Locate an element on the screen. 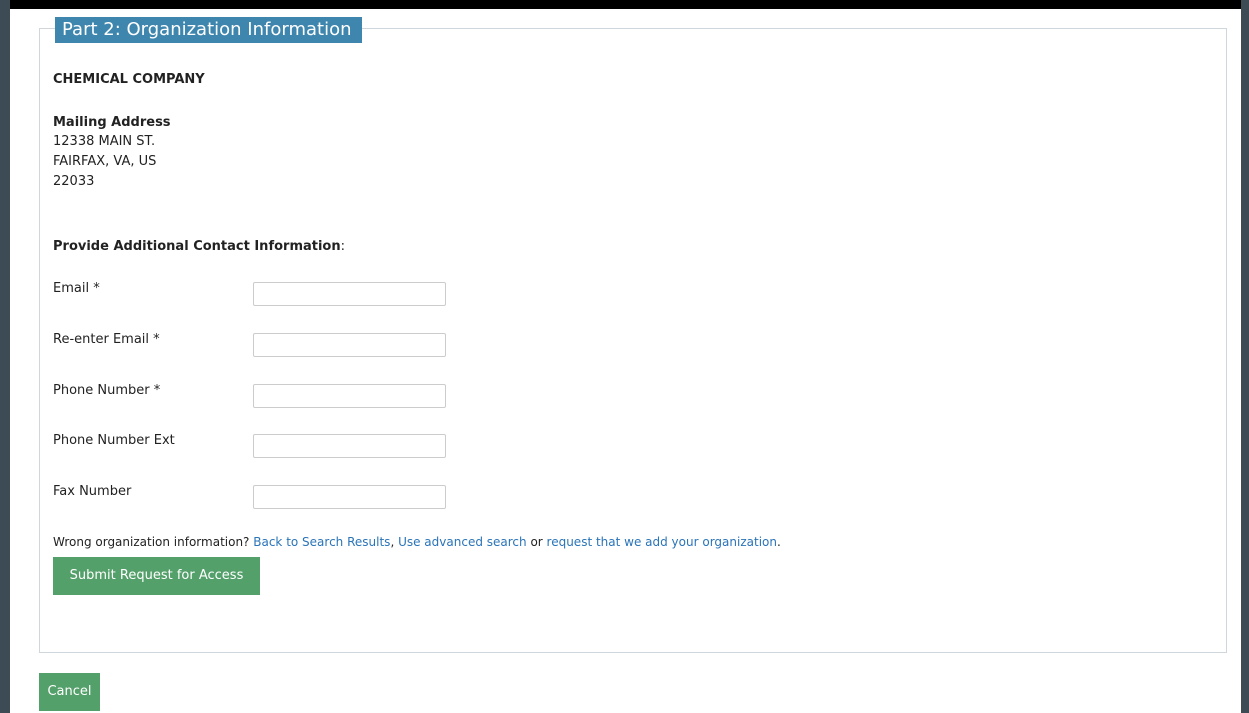  advanced-search-link: Use advanced search is located at coordinates (462, 542).